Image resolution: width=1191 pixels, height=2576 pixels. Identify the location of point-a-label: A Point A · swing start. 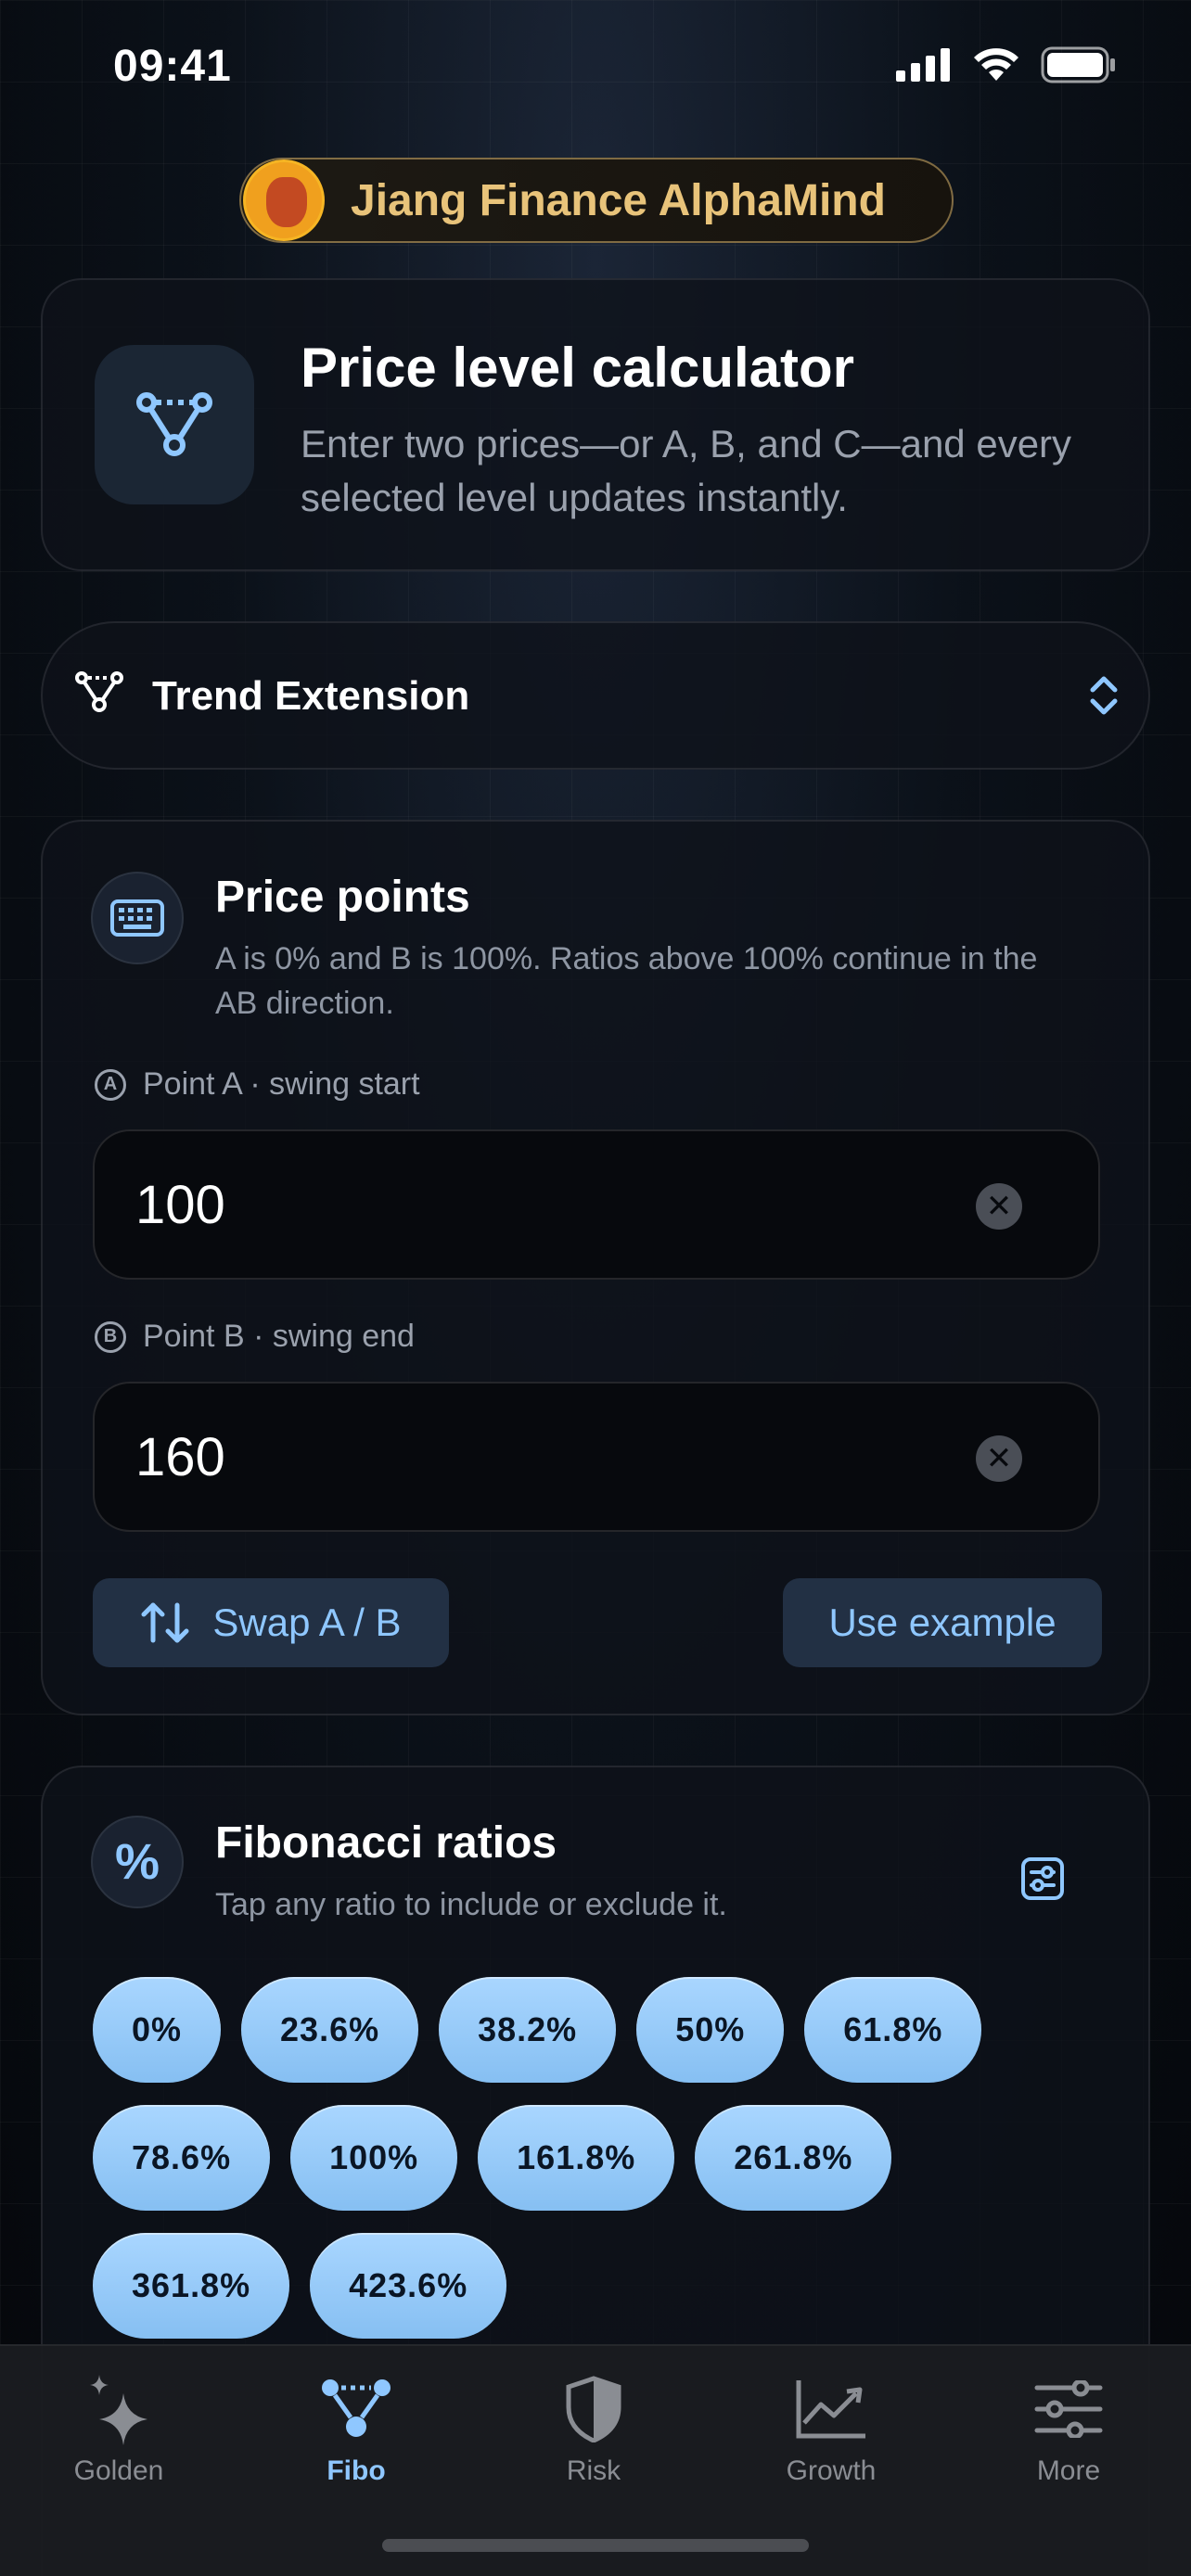
(257, 1084).